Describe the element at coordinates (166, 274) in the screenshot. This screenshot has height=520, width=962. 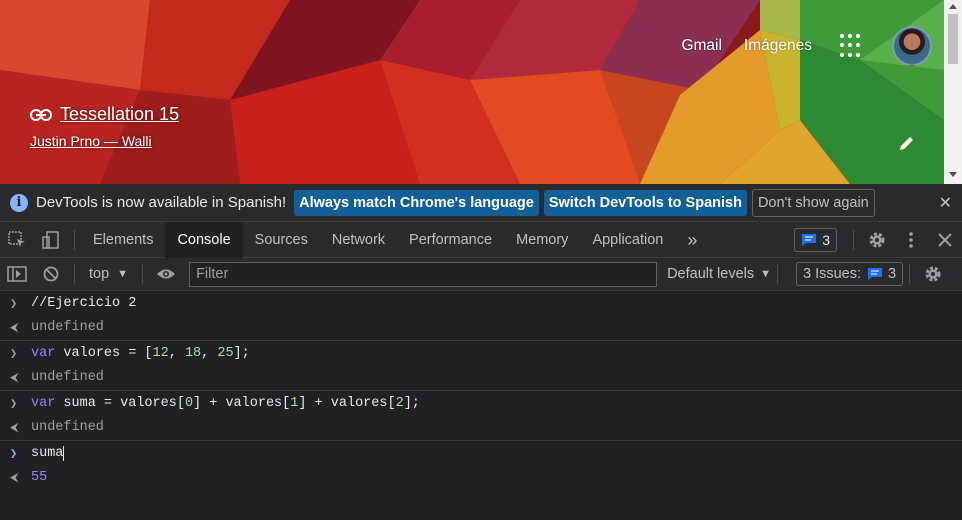
I see `live-expression-eye-icon` at that location.